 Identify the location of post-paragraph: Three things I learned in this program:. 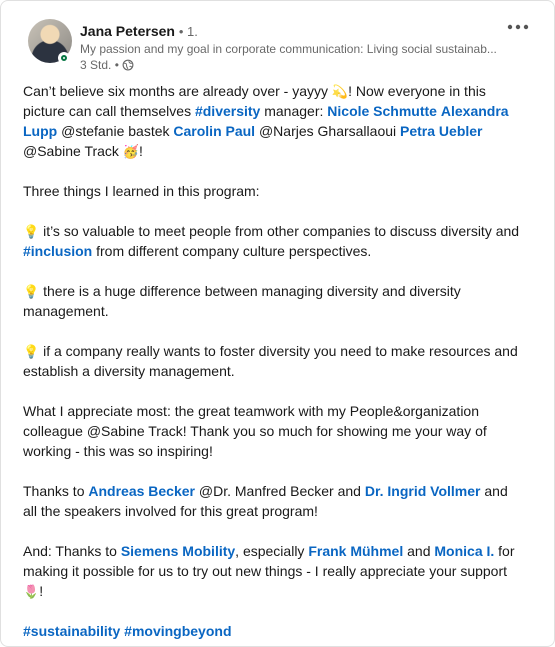
(141, 191).